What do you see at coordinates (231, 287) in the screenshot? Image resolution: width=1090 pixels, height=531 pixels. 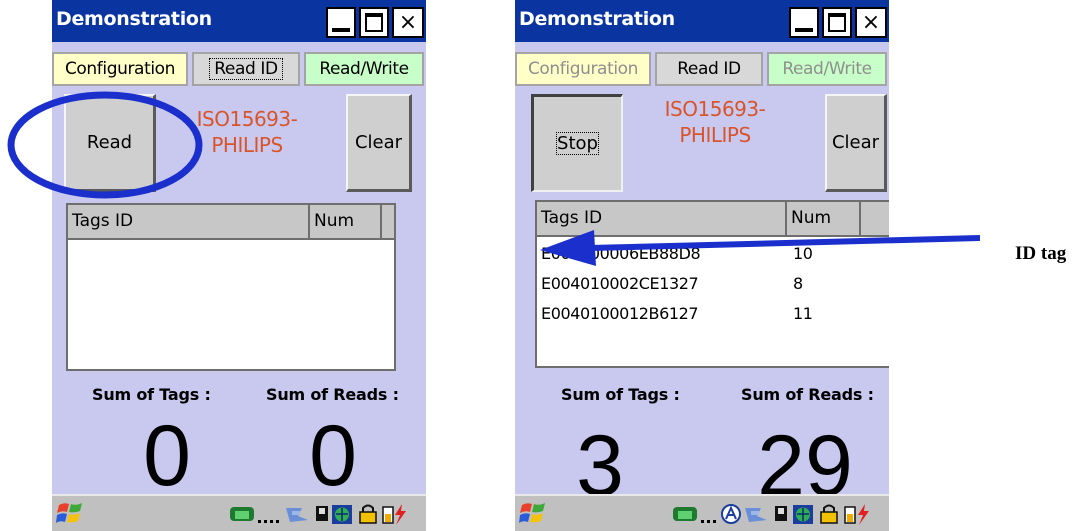 I see `tags-list: Tags ID Num` at bounding box center [231, 287].